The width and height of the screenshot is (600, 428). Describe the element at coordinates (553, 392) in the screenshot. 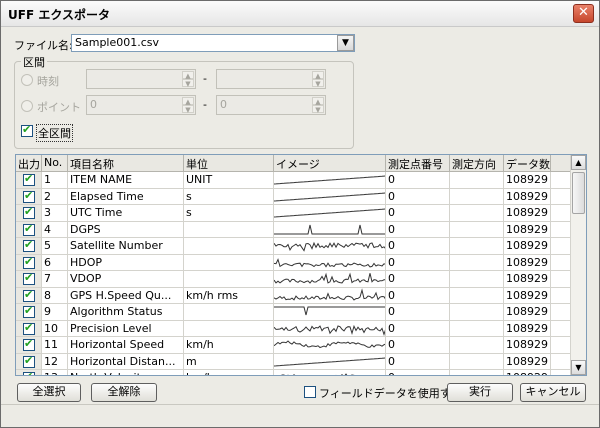

I see `cancel-button: キャンセル` at that location.